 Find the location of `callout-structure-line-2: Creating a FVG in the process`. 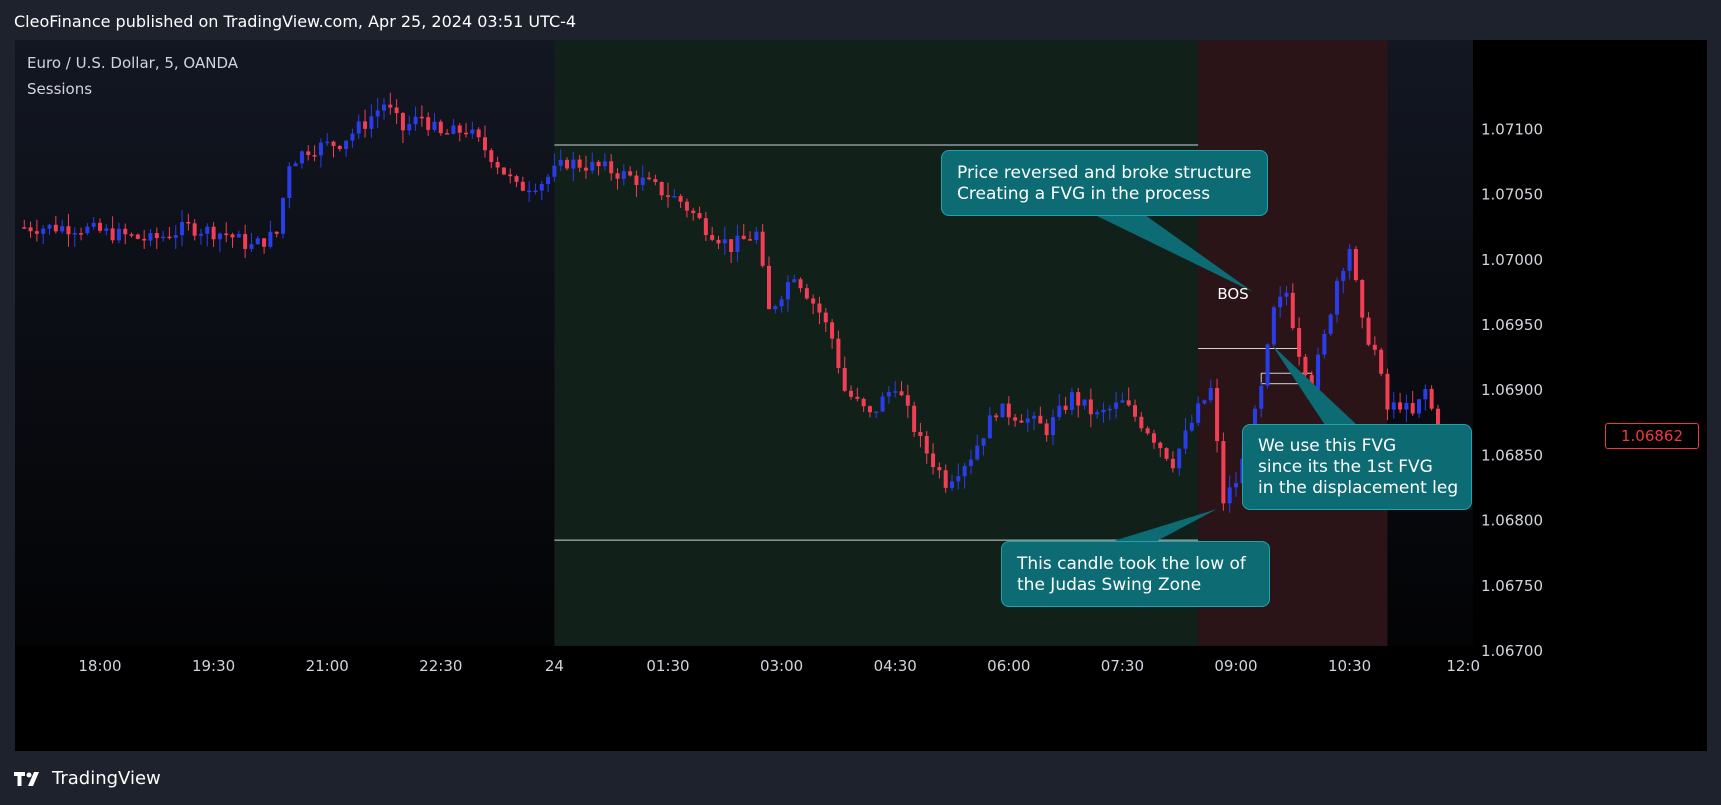

callout-structure-line-2: Creating a FVG in the process is located at coordinates (1084, 194).